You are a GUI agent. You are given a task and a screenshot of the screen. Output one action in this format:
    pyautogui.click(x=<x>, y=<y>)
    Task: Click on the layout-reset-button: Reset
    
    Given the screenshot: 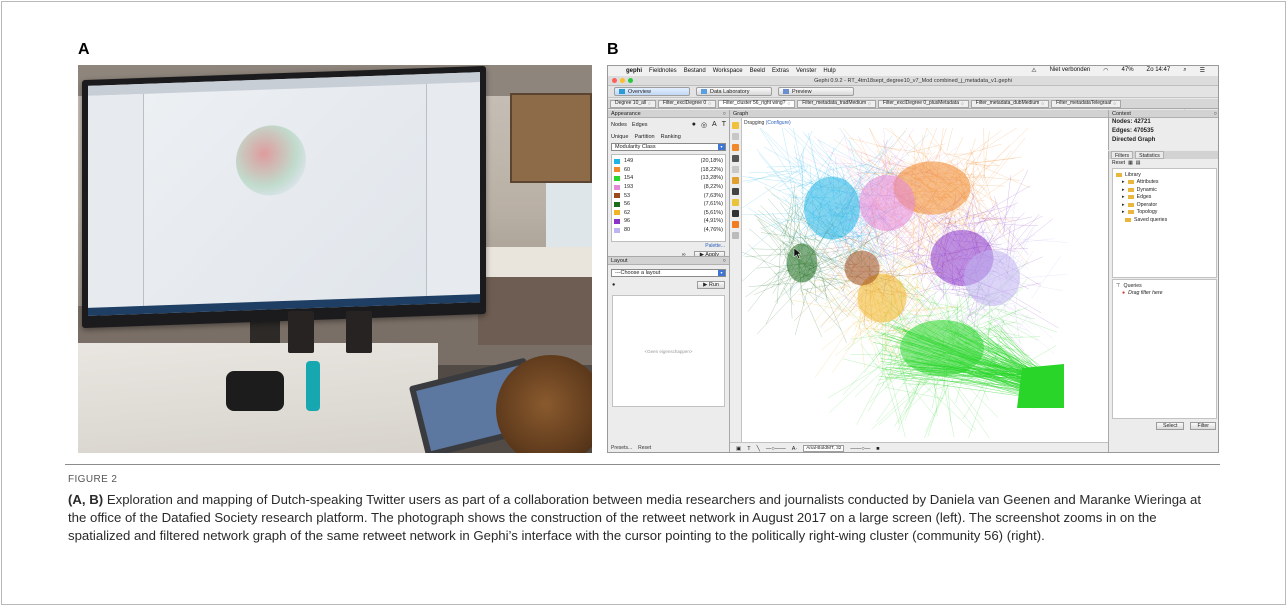 What is the action you would take?
    pyautogui.click(x=644, y=448)
    